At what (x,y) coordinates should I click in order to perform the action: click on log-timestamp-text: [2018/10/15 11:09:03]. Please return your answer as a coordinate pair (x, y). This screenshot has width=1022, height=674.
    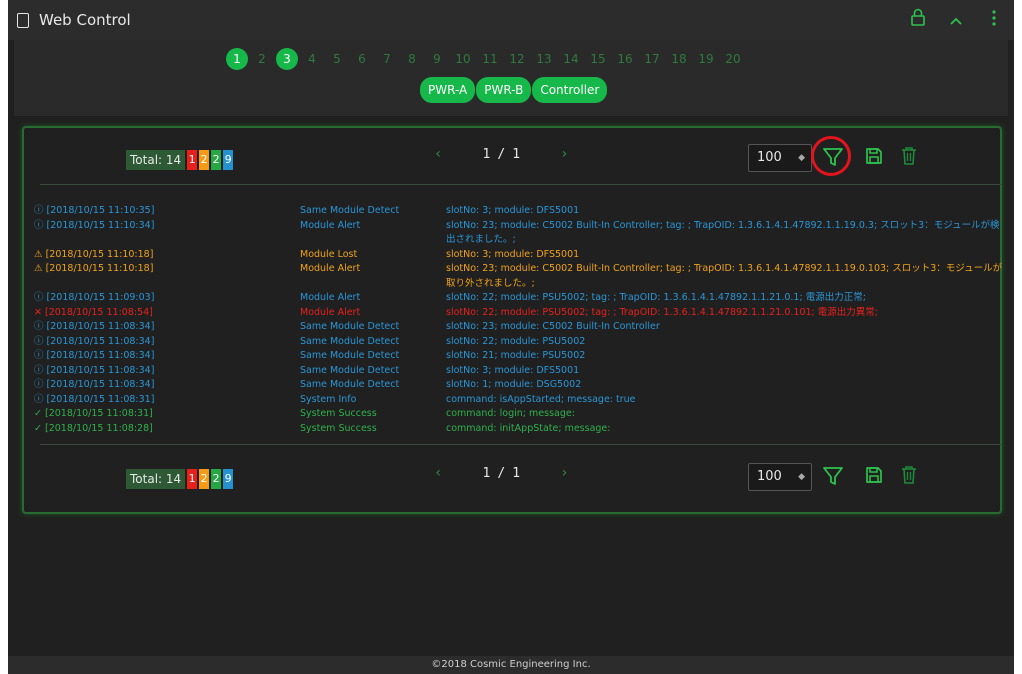
    Looking at the image, I should click on (100, 297).